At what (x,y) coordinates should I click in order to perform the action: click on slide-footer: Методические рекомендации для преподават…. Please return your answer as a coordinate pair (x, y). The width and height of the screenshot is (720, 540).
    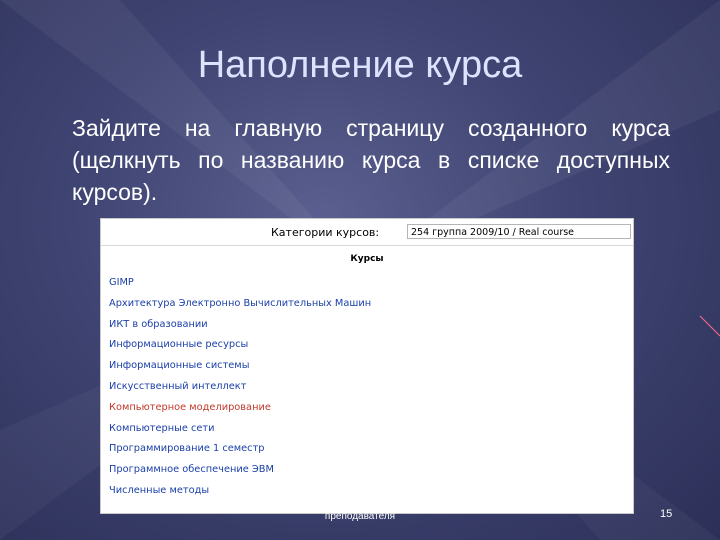
    Looking at the image, I should click on (360, 510).